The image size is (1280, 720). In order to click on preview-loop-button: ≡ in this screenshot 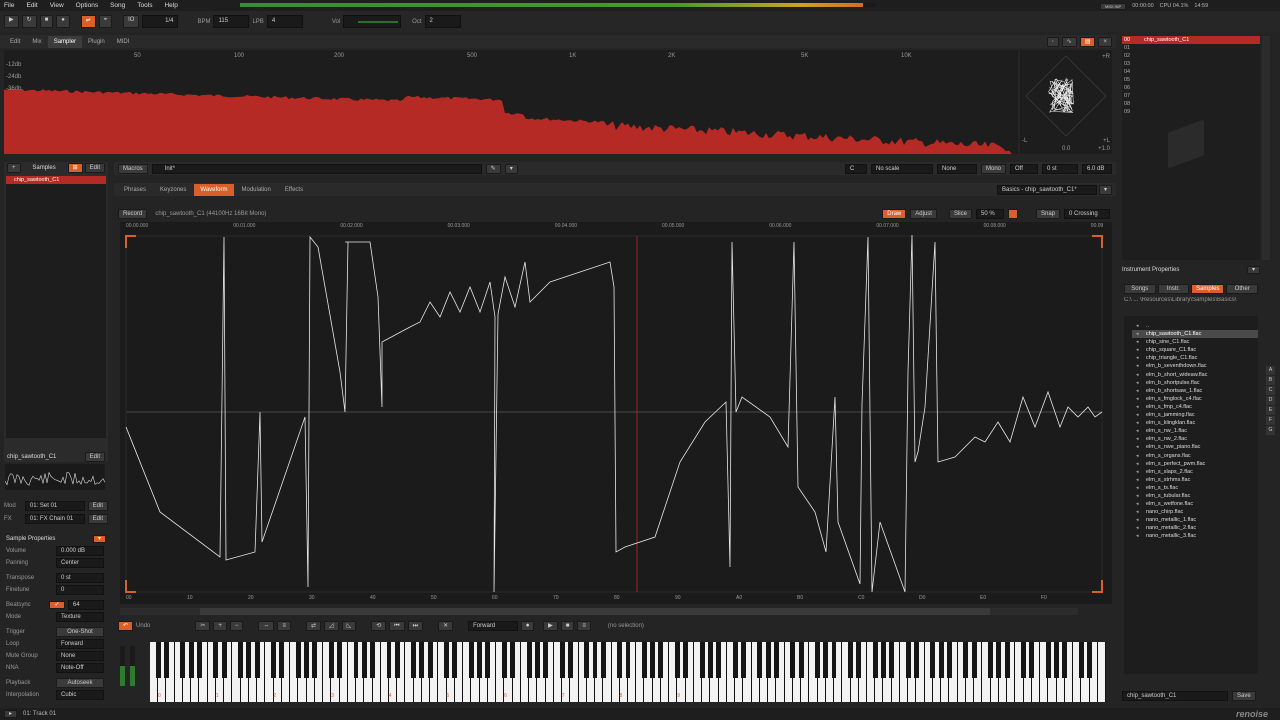, I will do `click(584, 626)`.